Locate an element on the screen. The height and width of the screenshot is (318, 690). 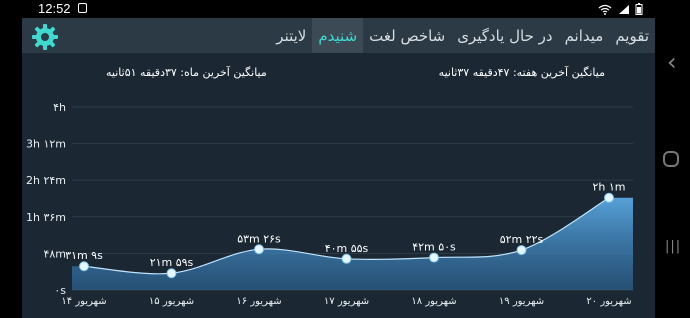
y-tick-label: 2h ۲۴m is located at coordinates (46, 180).